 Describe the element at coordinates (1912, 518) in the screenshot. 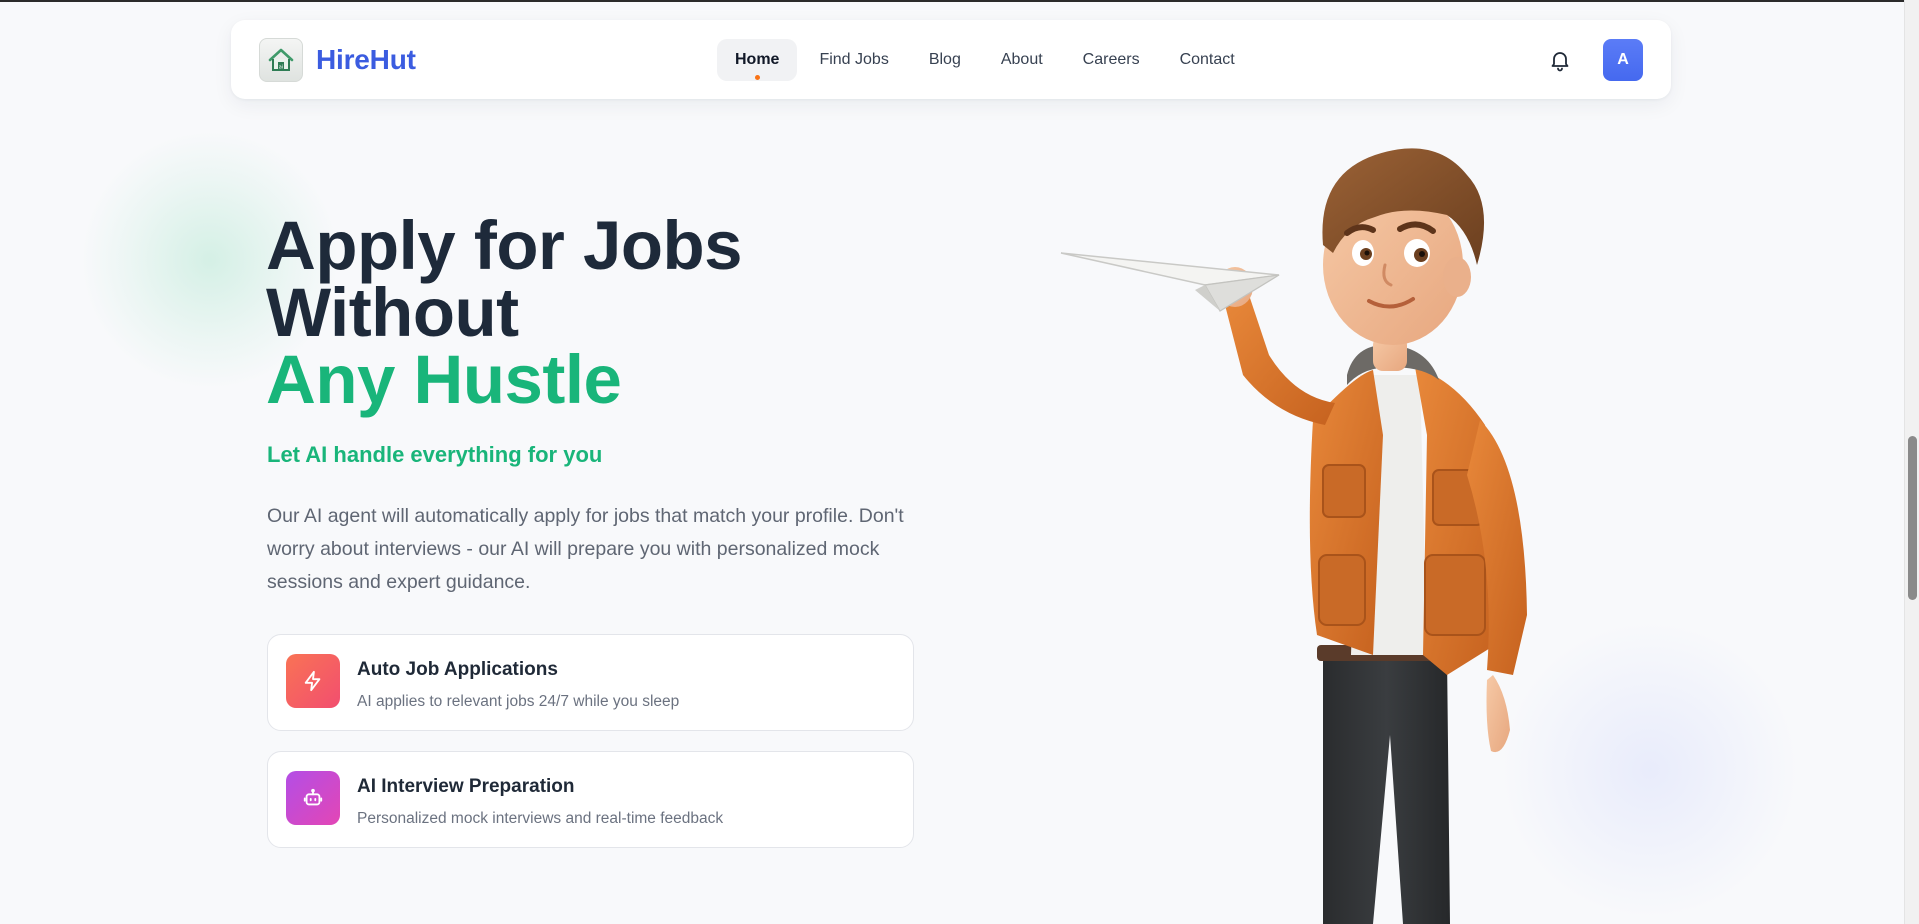

I see `scrollbar-thumb` at that location.